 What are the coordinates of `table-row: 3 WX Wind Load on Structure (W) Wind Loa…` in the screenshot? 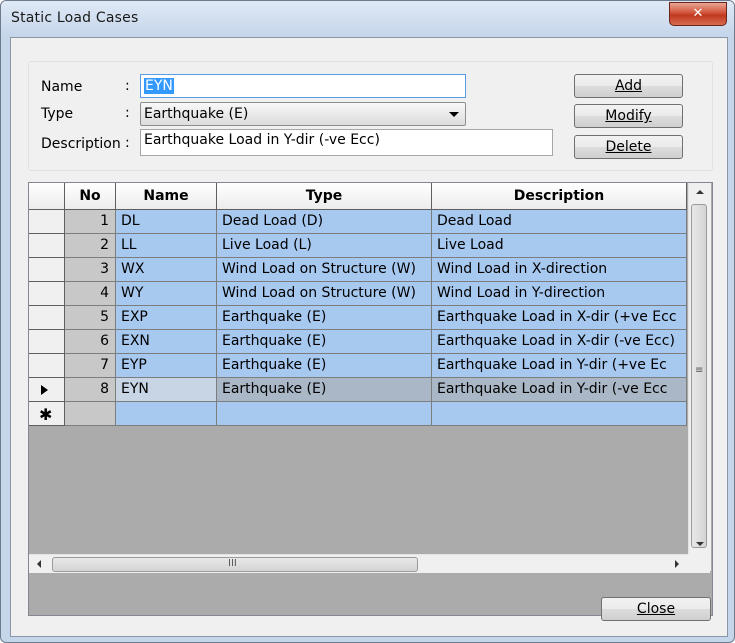 It's located at (358, 270).